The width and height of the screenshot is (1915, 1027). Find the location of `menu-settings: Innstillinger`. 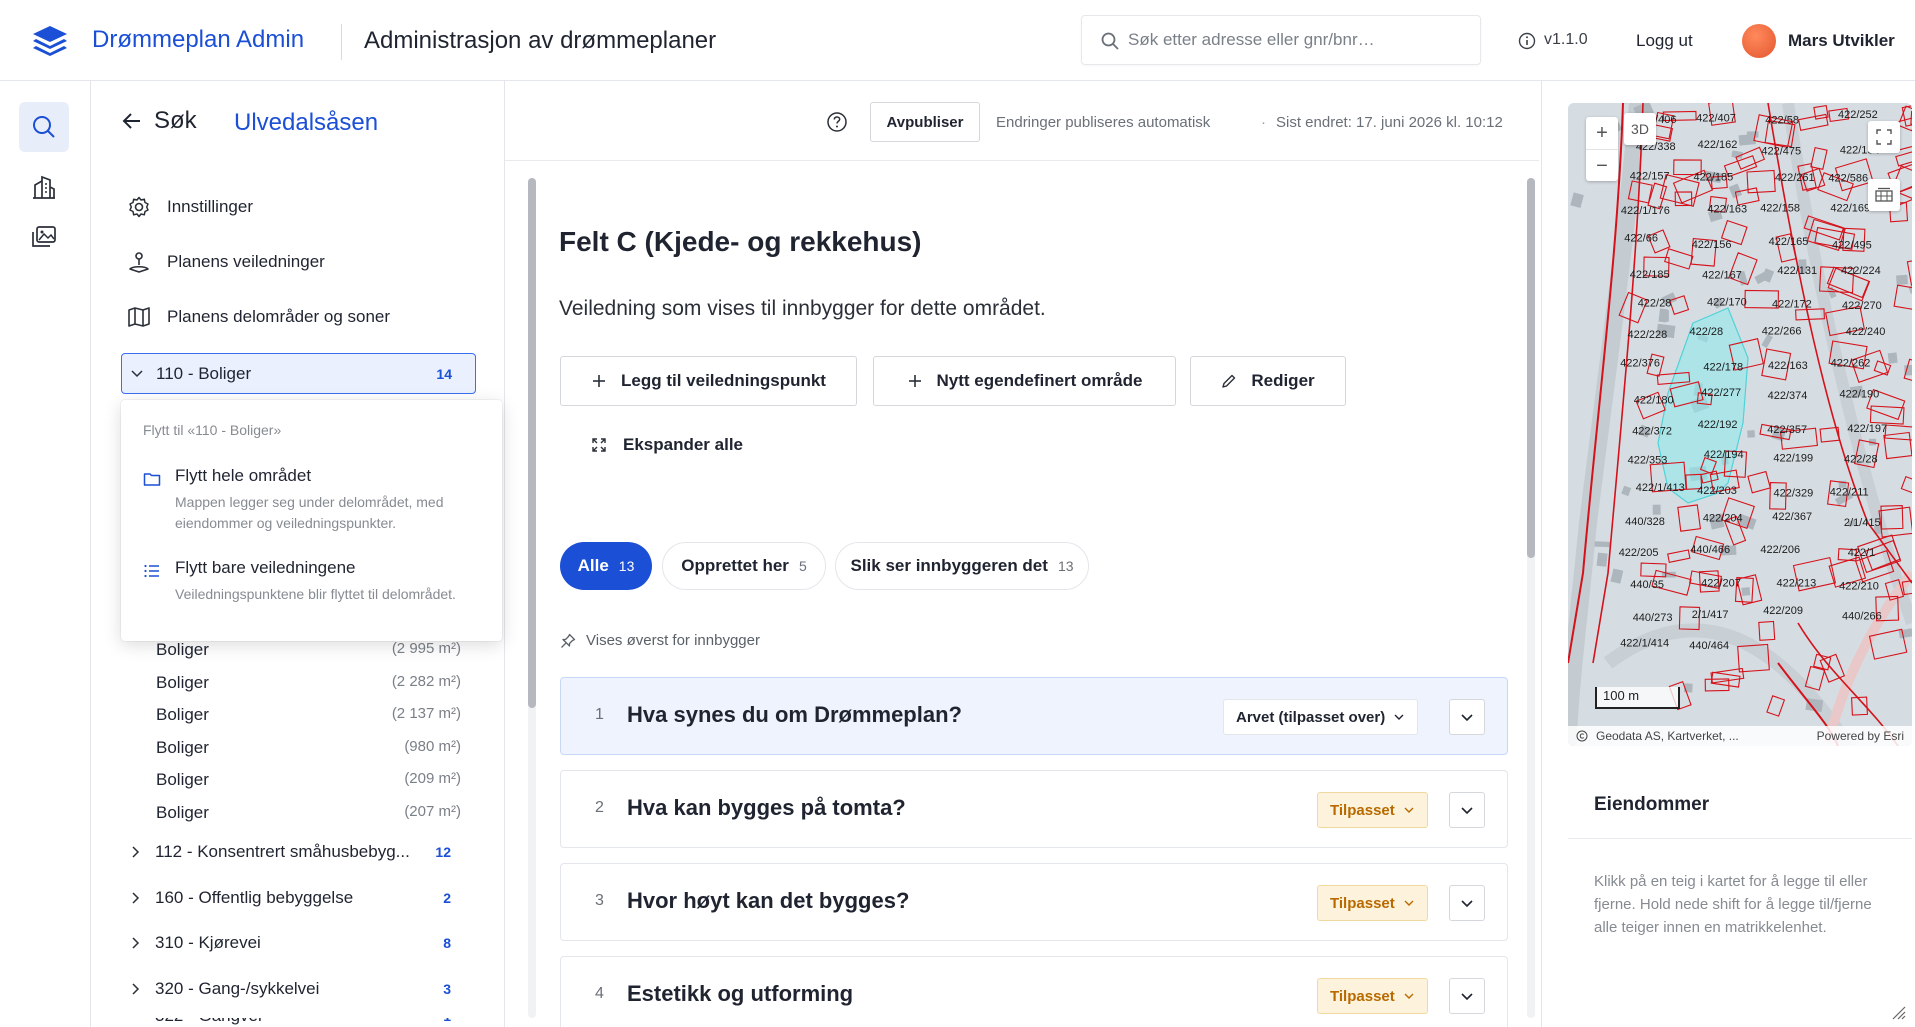

menu-settings: Innstillinger is located at coordinates (190, 207).